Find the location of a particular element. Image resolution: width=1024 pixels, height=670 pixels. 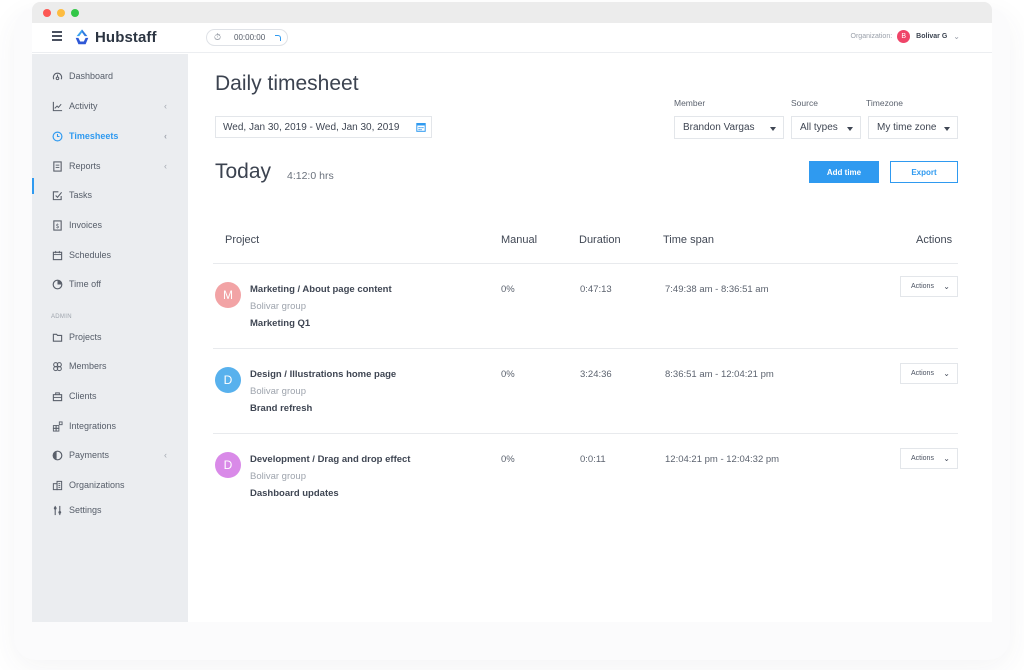

hubstaff-logo: Hubstaff is located at coordinates (115, 37).